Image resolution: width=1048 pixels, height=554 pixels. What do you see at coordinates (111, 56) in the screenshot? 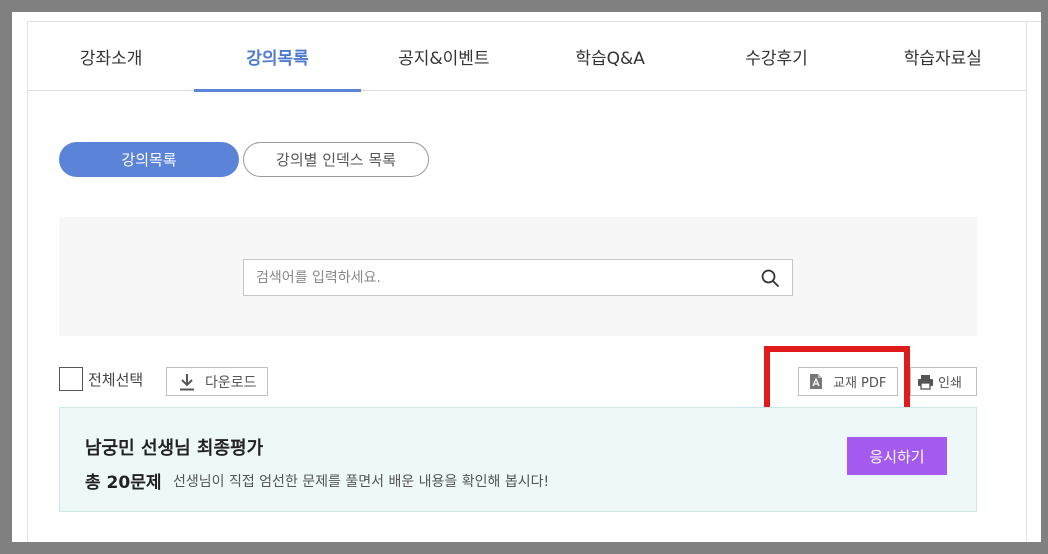
I see `tab-course-intro: 강좌소개` at bounding box center [111, 56].